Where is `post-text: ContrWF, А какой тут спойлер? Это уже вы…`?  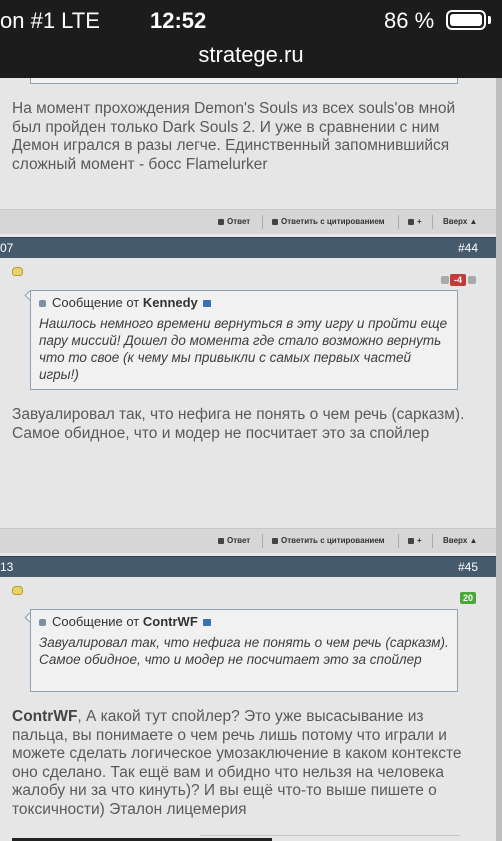
post-text: ContrWF, А какой тут спойлер? Это уже вы… is located at coordinates (237, 763).